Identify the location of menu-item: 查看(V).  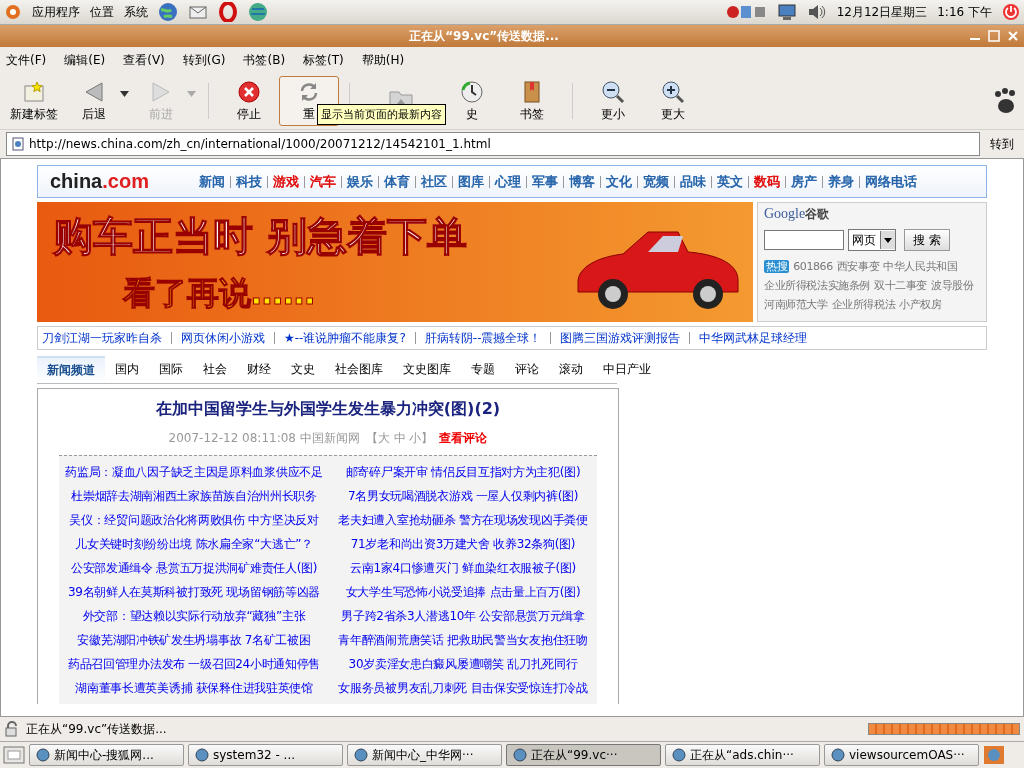
(144, 60).